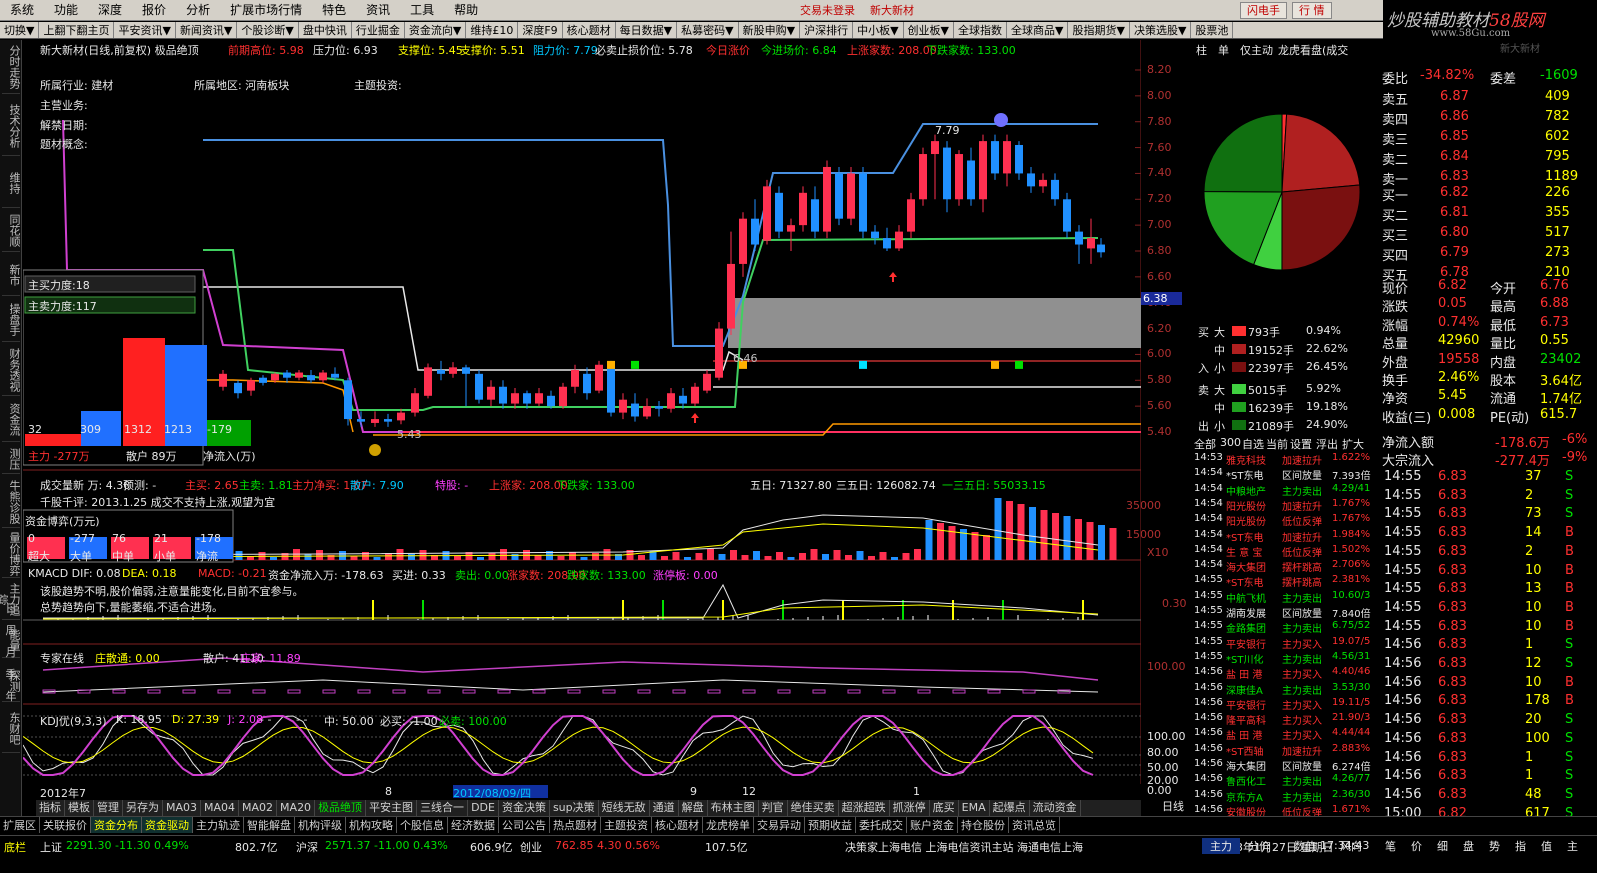 The height and width of the screenshot is (873, 1597). Describe the element at coordinates (647, 30) in the screenshot. I see `toolbar-button: 每日数据▼` at that location.